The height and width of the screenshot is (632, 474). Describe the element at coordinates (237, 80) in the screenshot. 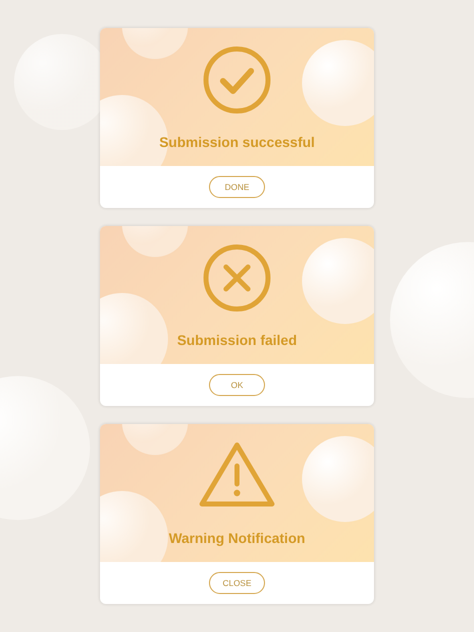

I see `check-icon` at that location.